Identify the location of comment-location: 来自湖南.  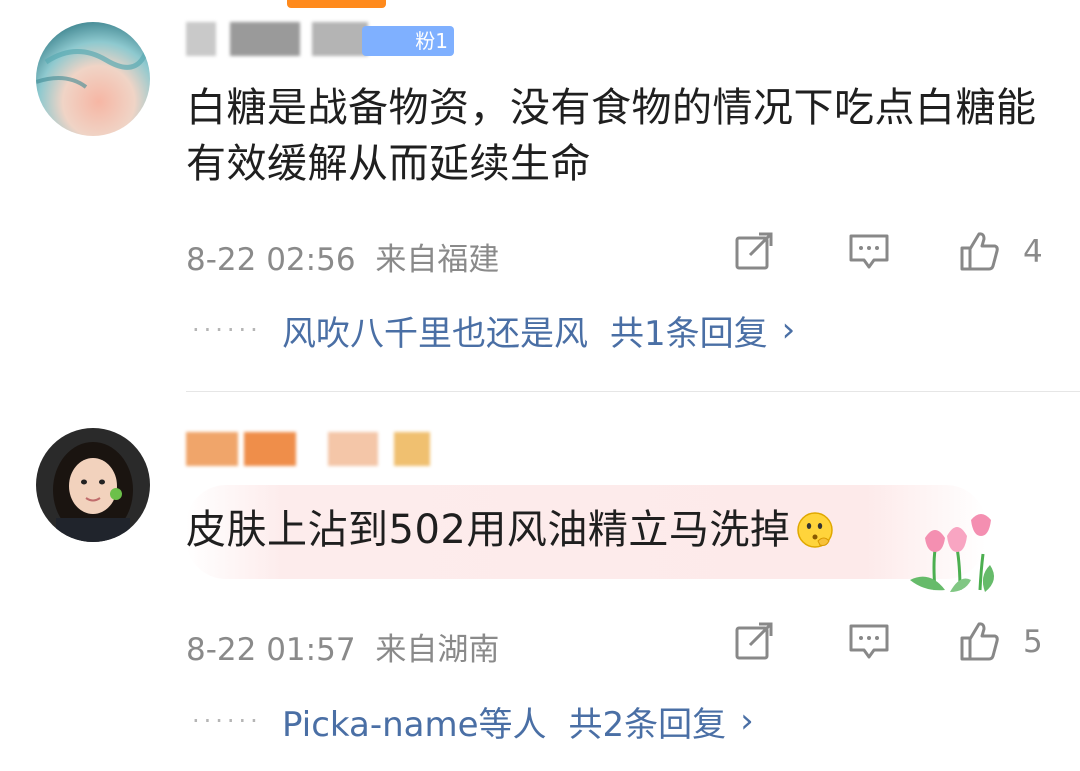
(437, 650).